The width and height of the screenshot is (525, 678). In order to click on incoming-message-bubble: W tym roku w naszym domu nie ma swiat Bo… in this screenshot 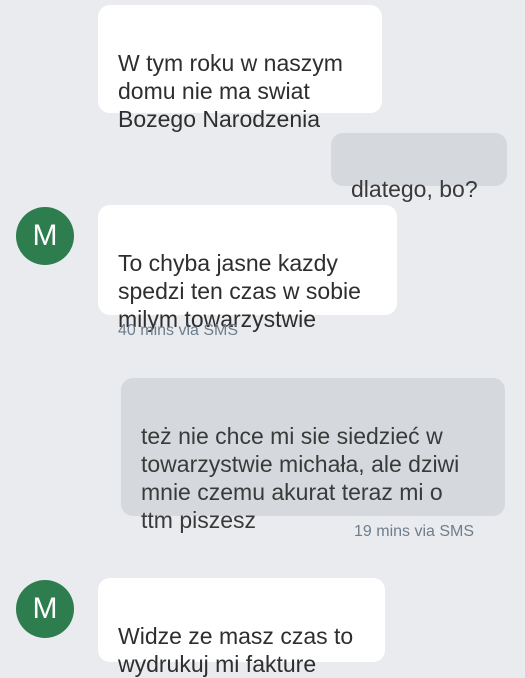, I will do `click(240, 68)`.